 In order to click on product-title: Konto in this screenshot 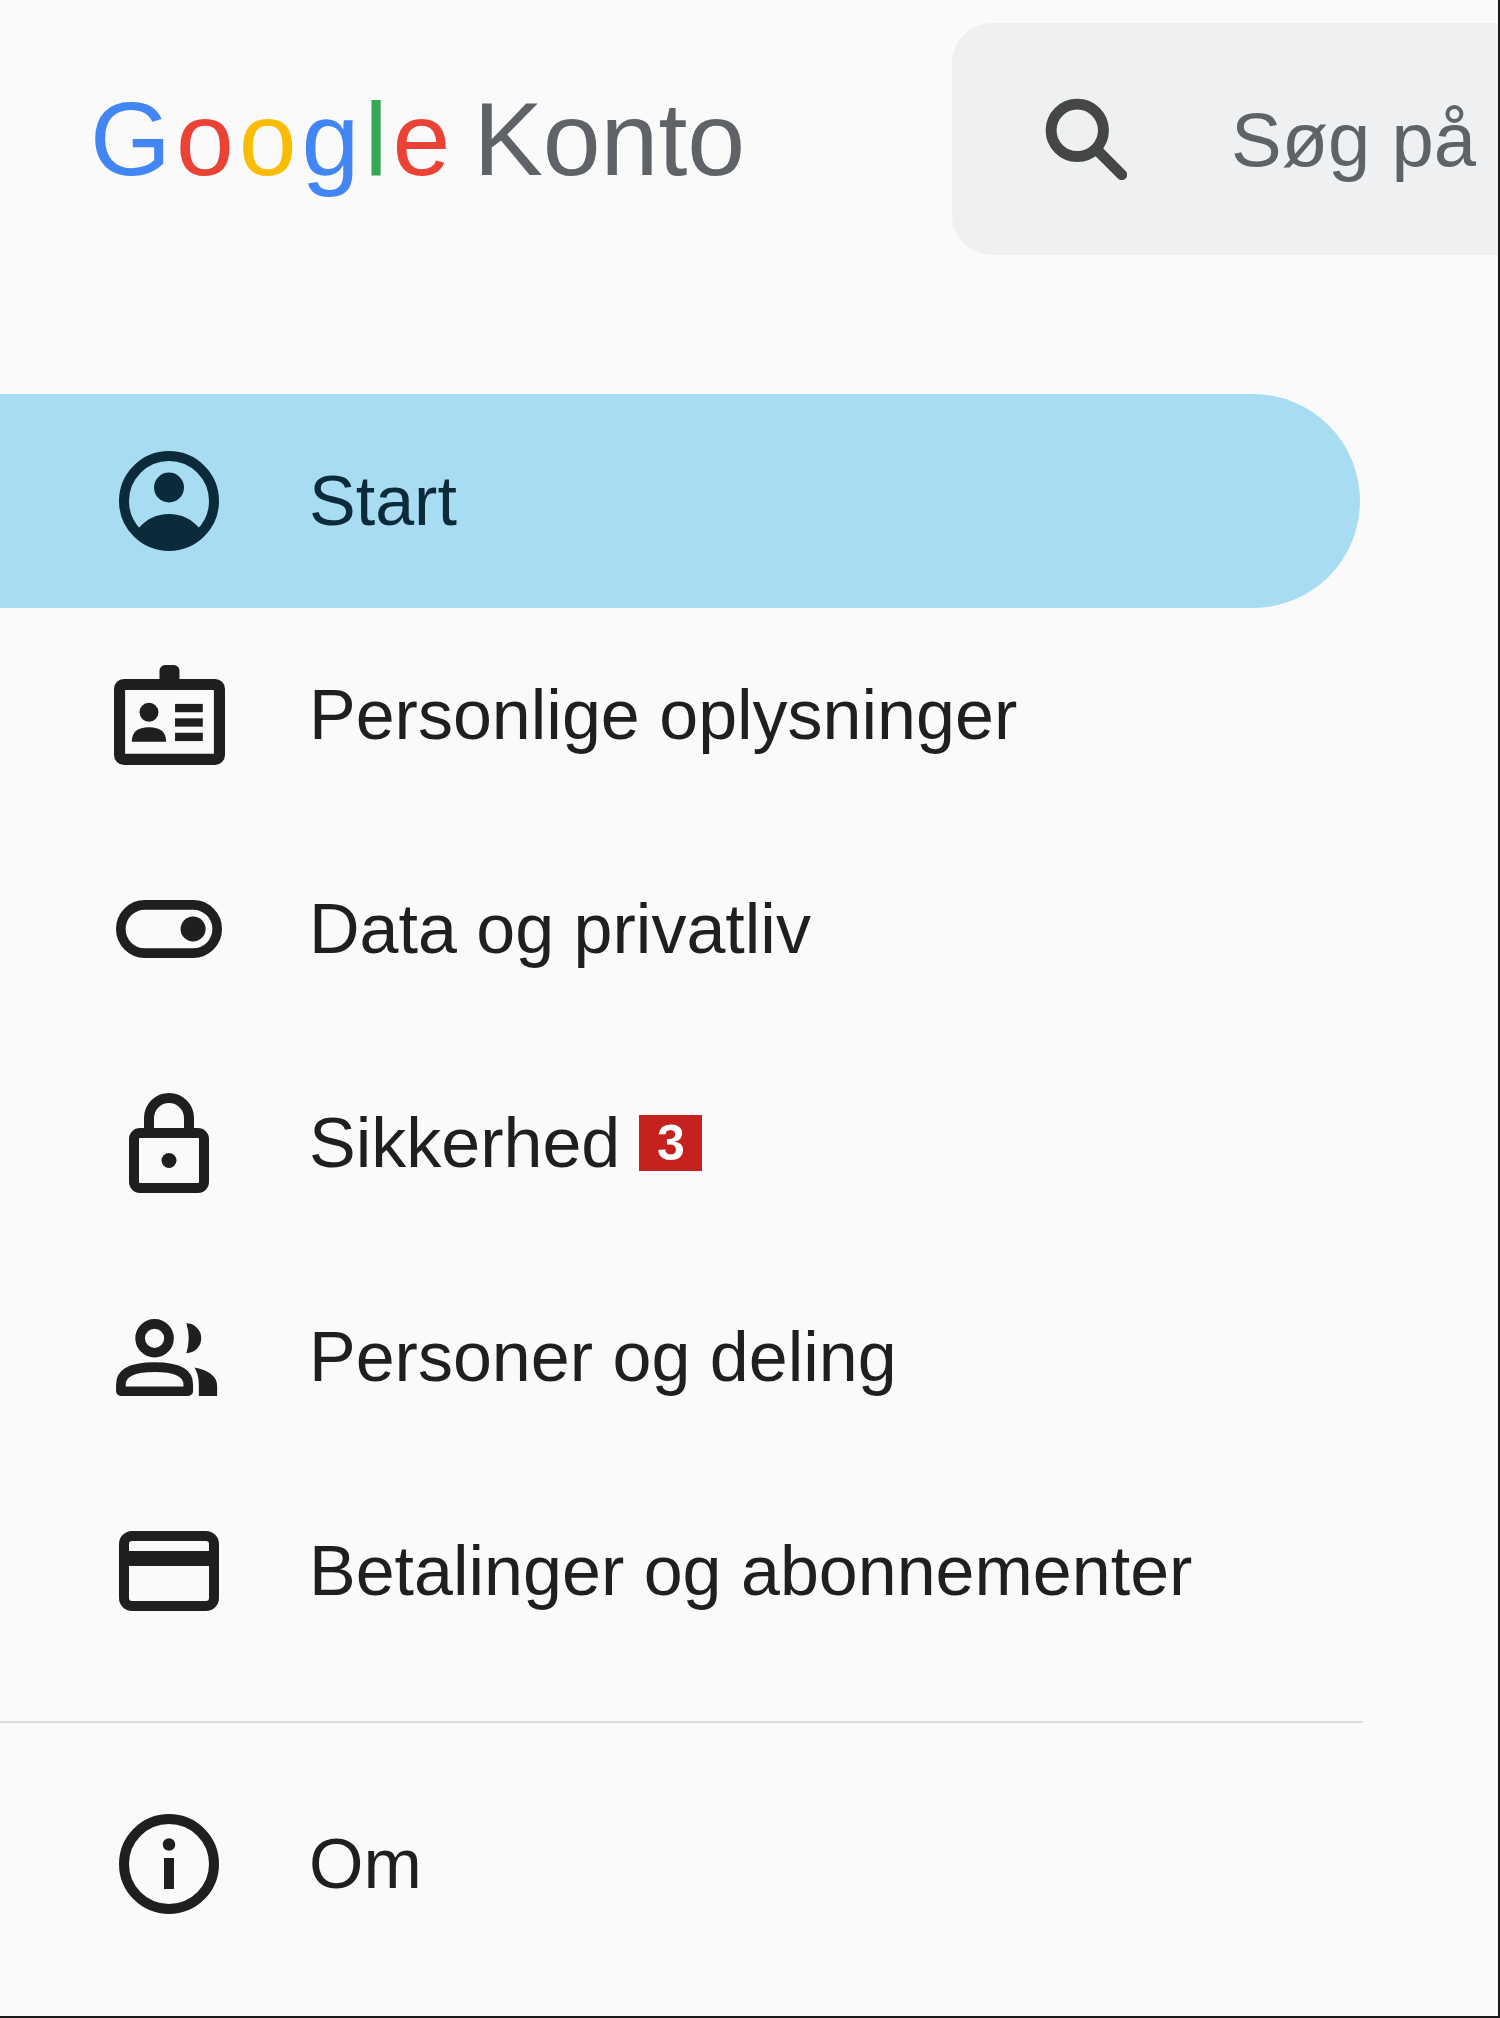, I will do `click(609, 139)`.